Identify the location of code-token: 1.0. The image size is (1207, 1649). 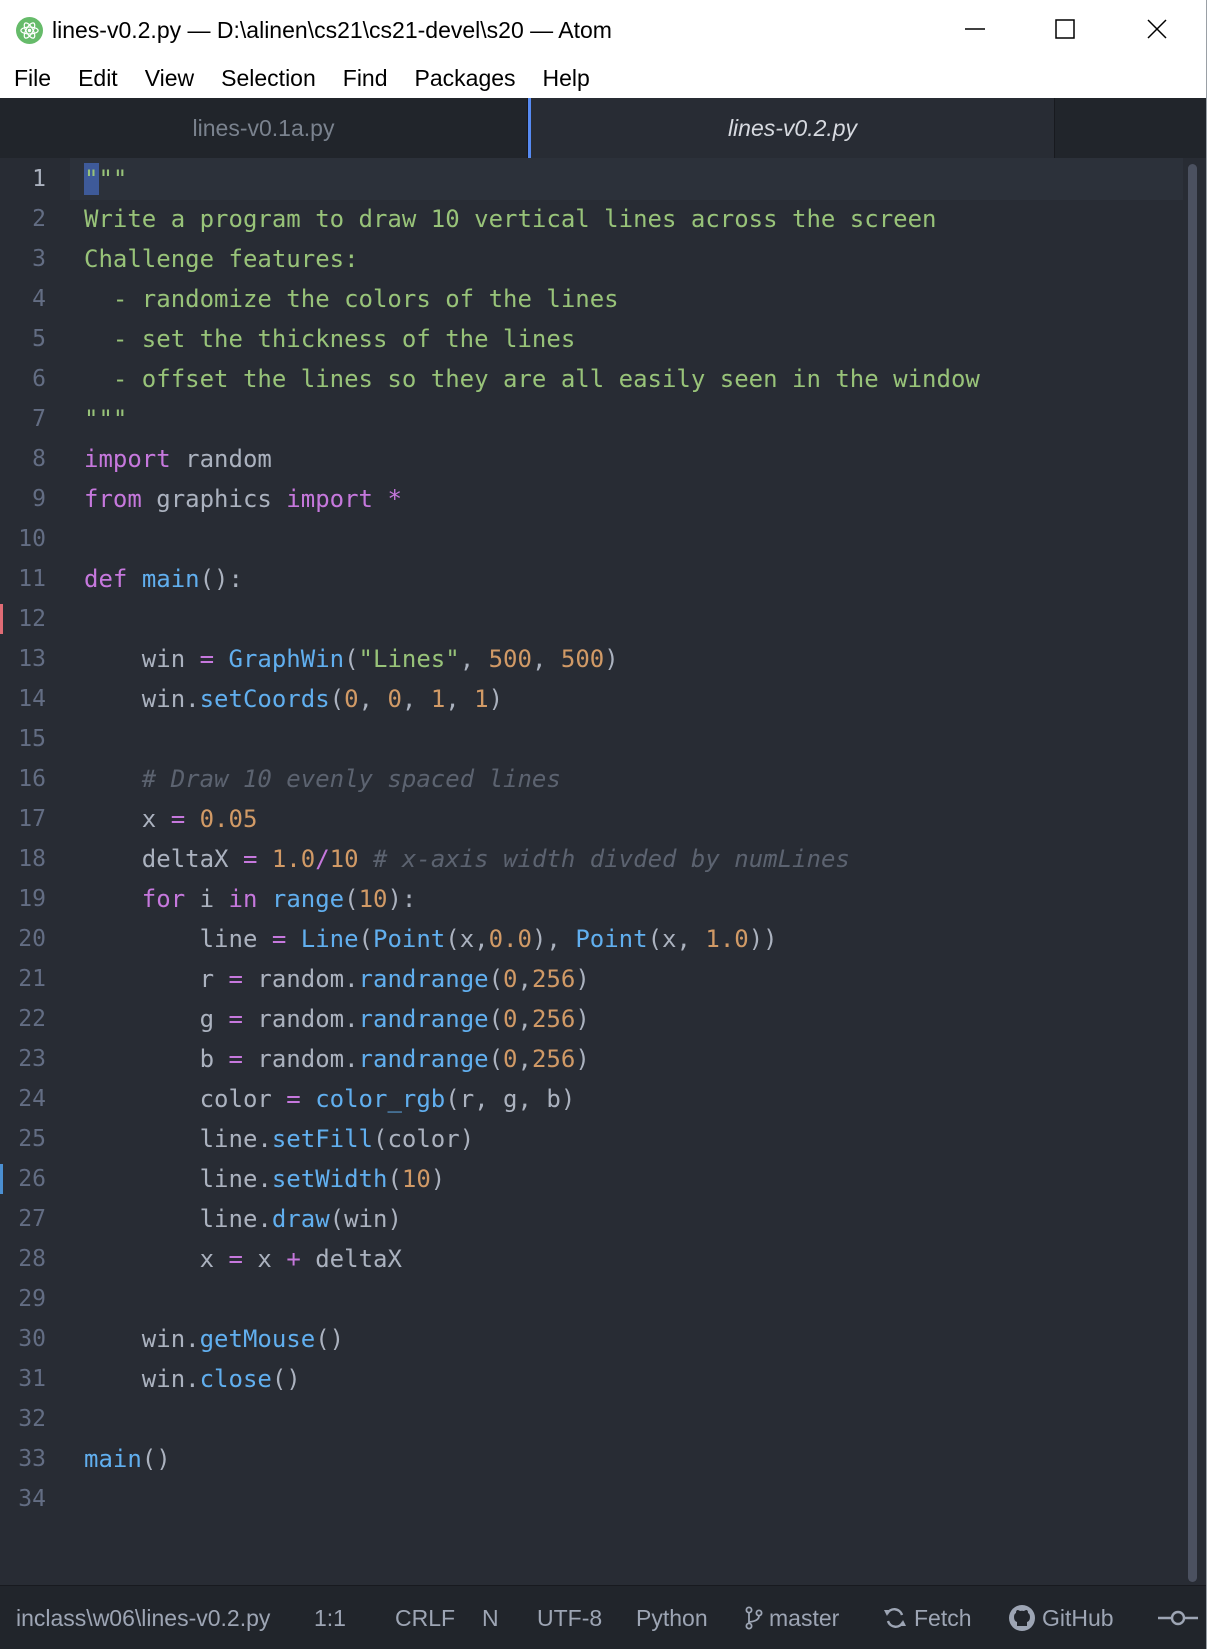
(293, 859).